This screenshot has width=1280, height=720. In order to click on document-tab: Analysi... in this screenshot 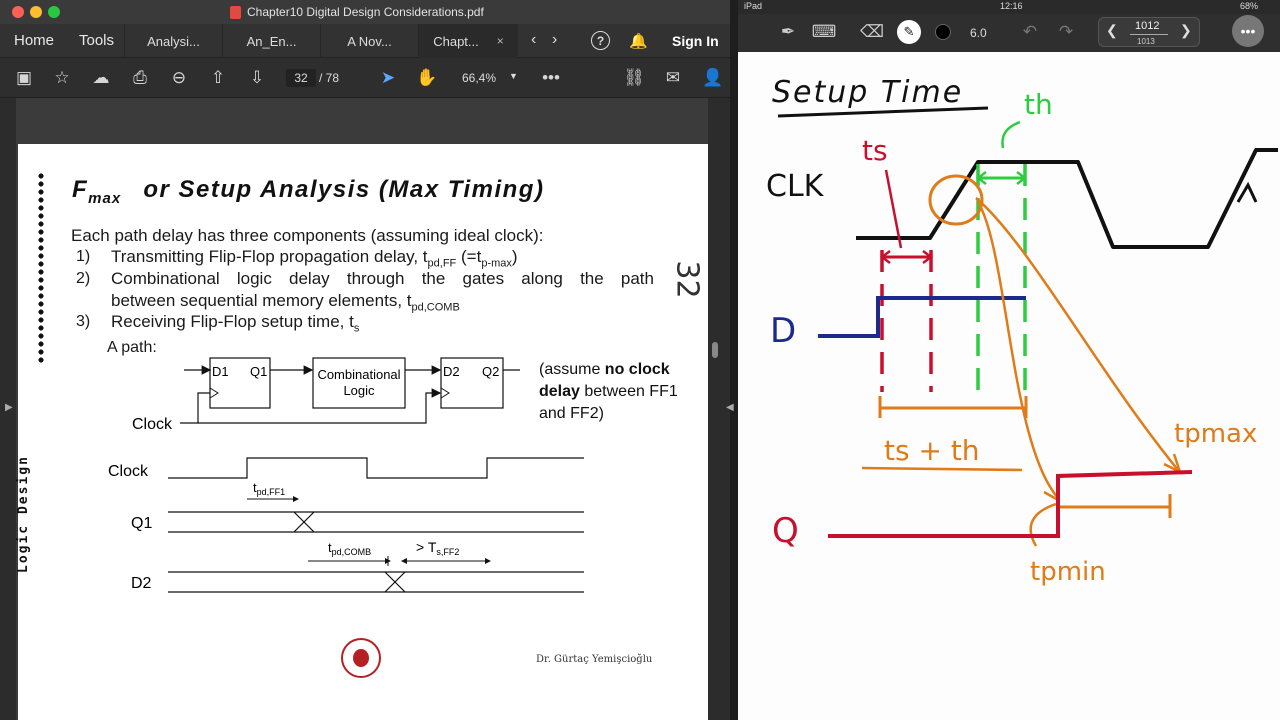, I will do `click(173, 41)`.